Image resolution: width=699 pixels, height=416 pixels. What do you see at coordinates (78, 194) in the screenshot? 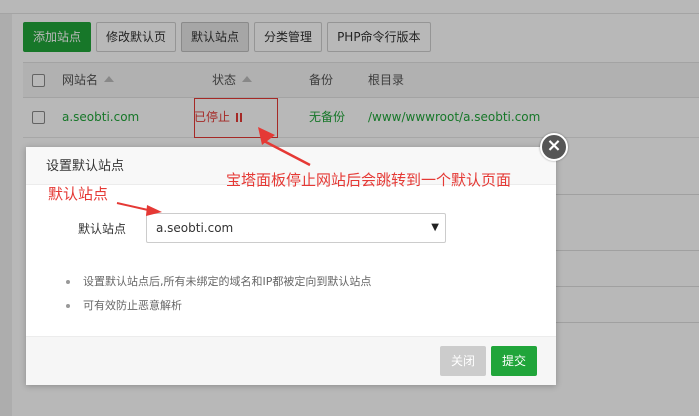
I see `annotation-default-site-text: 默认站点` at bounding box center [78, 194].